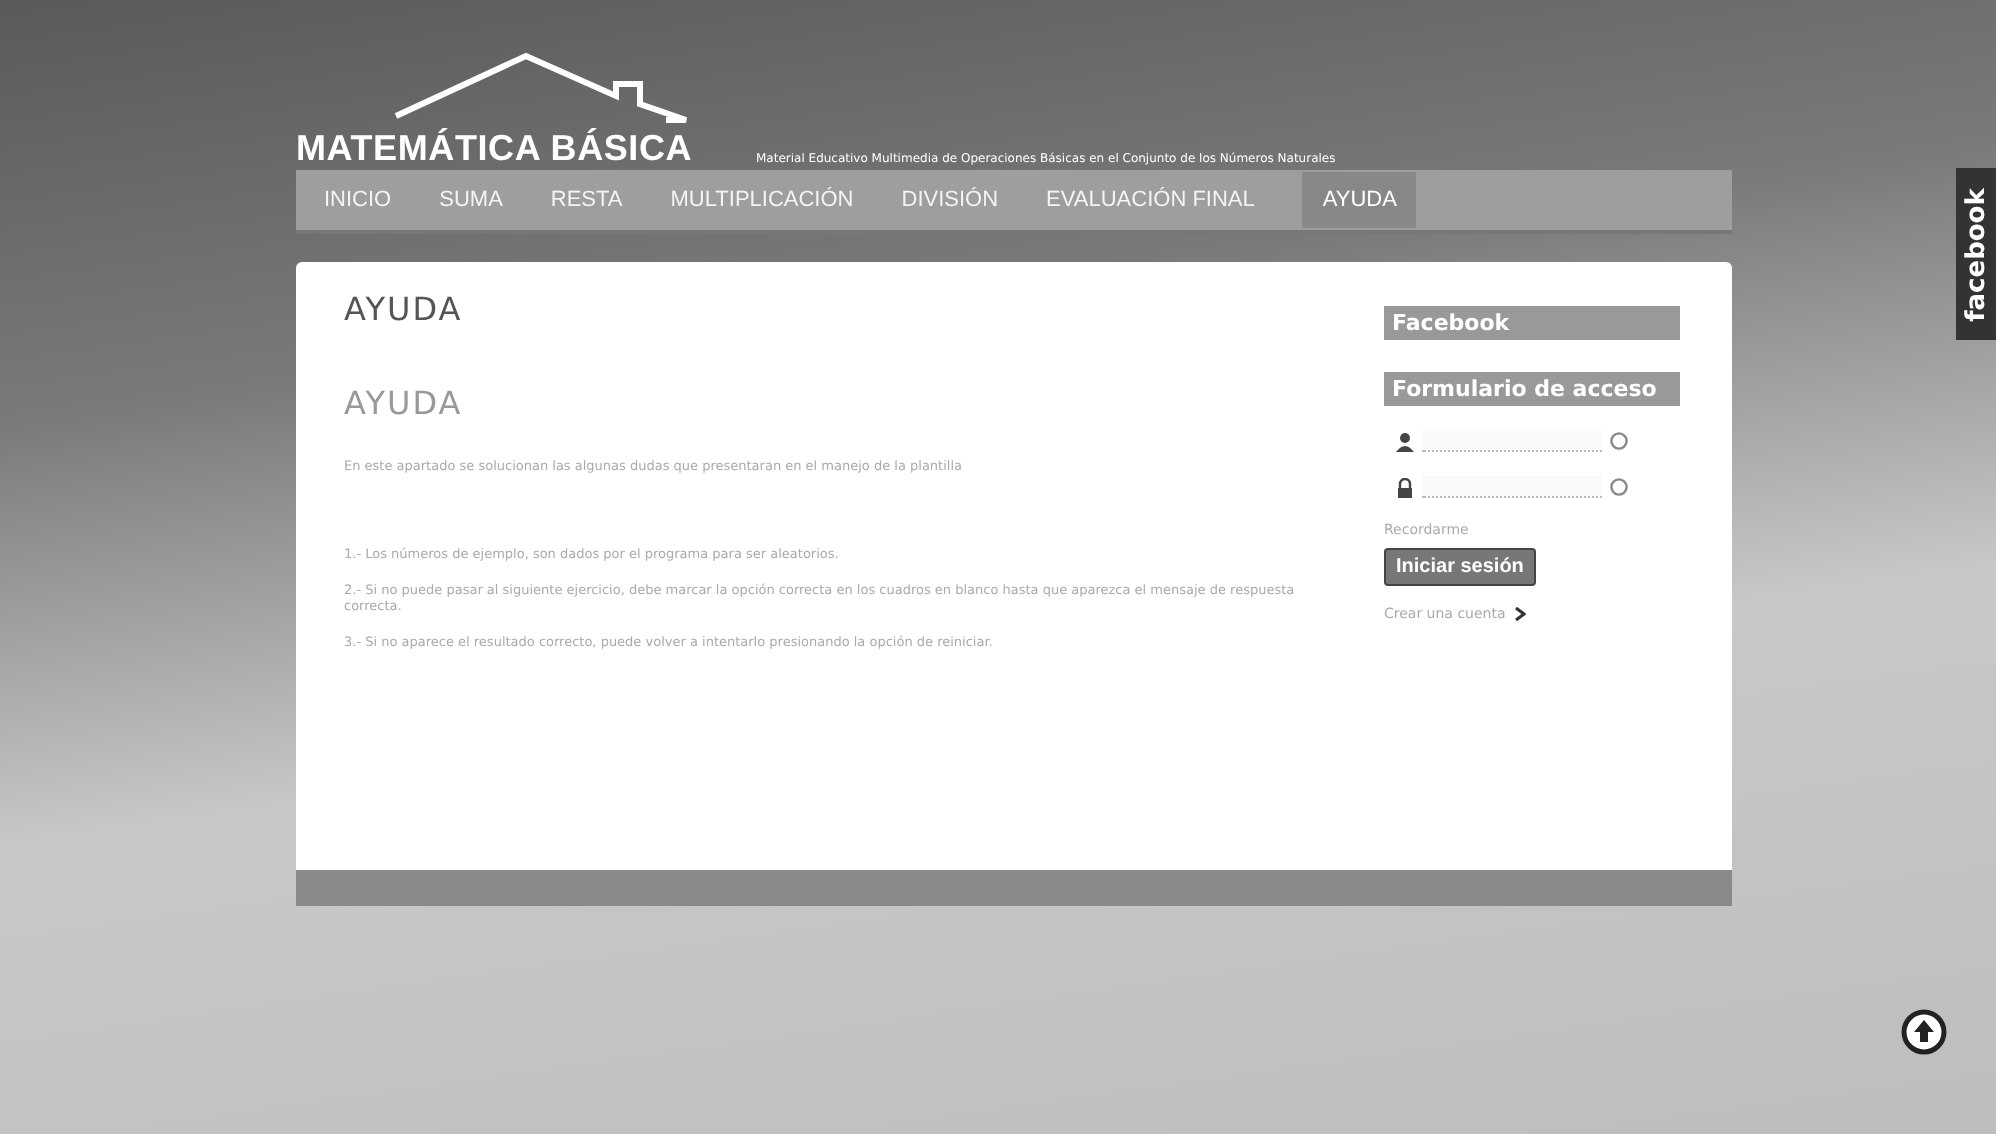 The height and width of the screenshot is (1134, 1996). I want to click on nav-item: EVALUACIÓN FINAL, so click(1164, 200).